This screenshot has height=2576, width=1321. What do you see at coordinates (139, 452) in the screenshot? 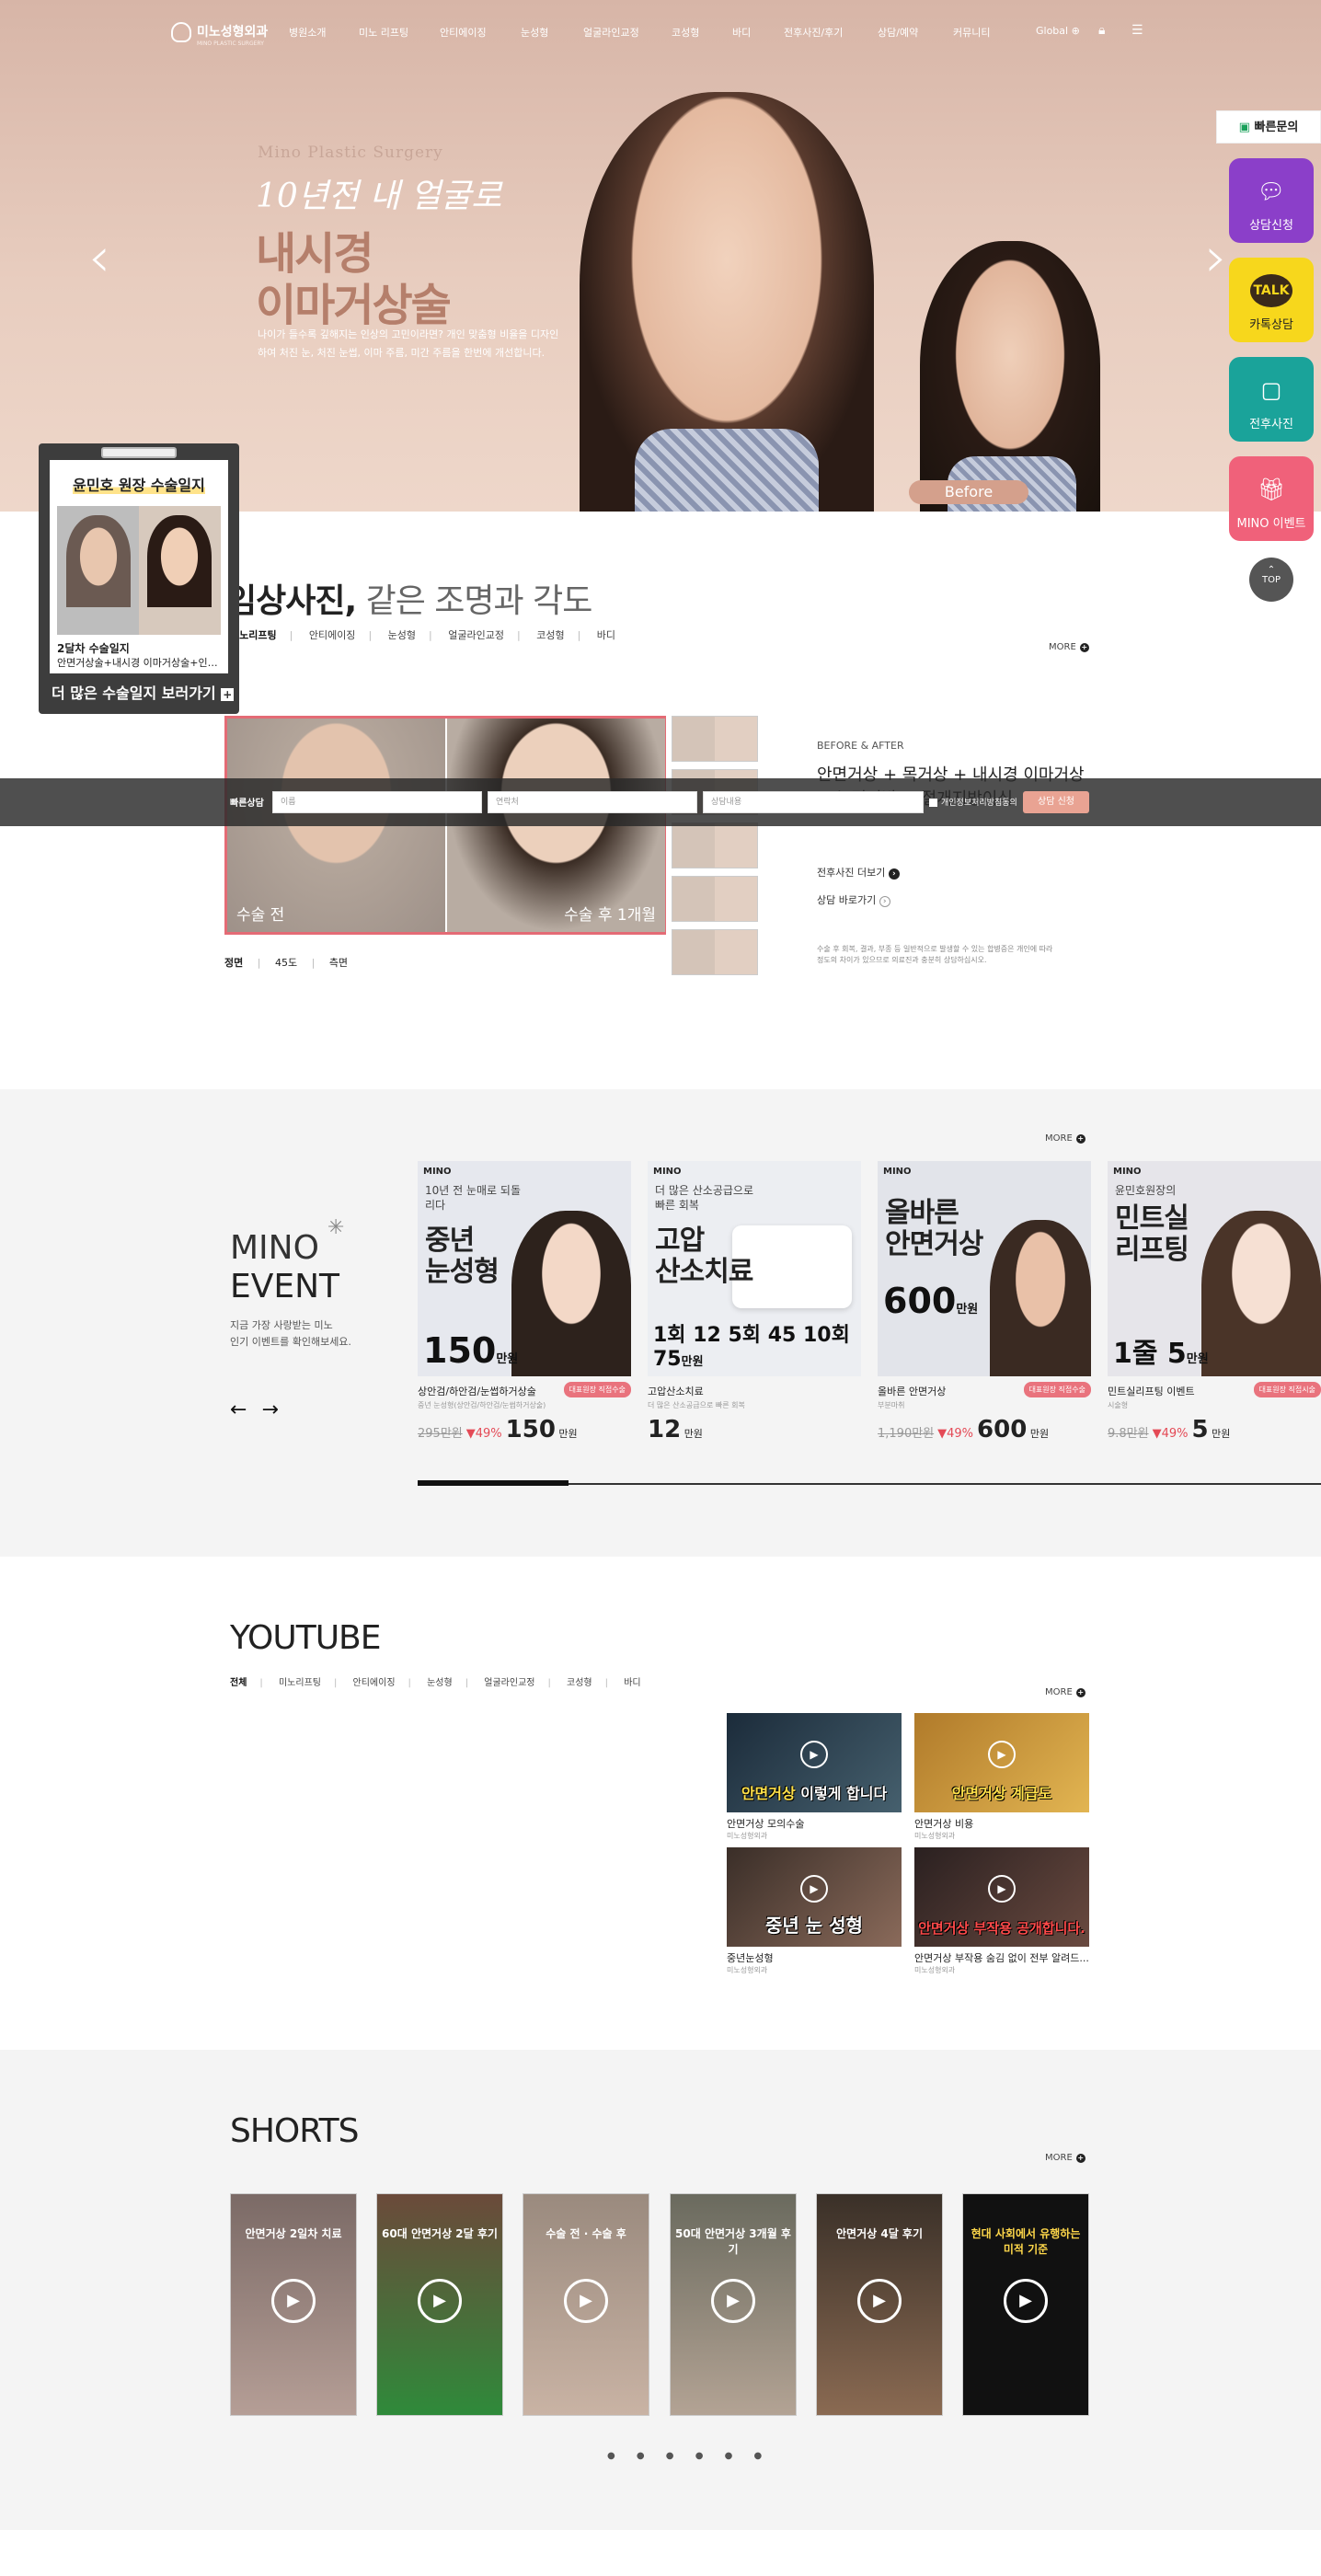
I see `popup-binder-ring` at bounding box center [139, 452].